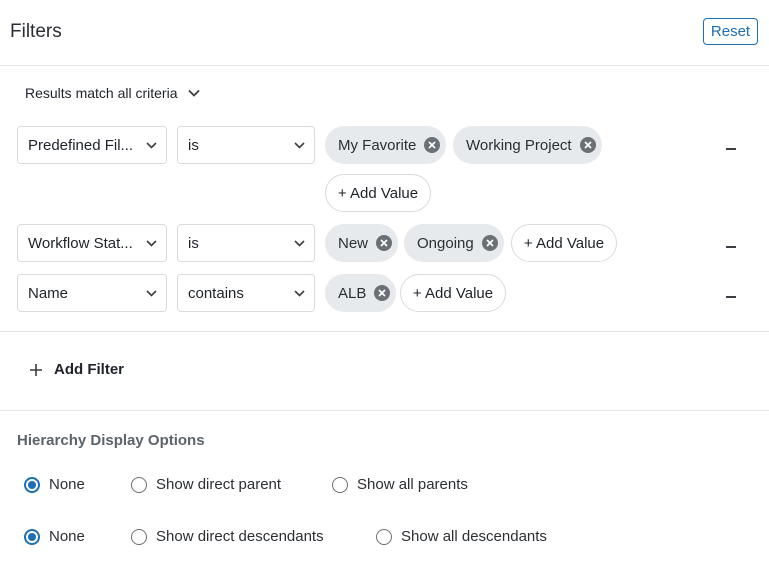 The width and height of the screenshot is (769, 570). Describe the element at coordinates (730, 31) in the screenshot. I see `reset-button: Reset` at that location.